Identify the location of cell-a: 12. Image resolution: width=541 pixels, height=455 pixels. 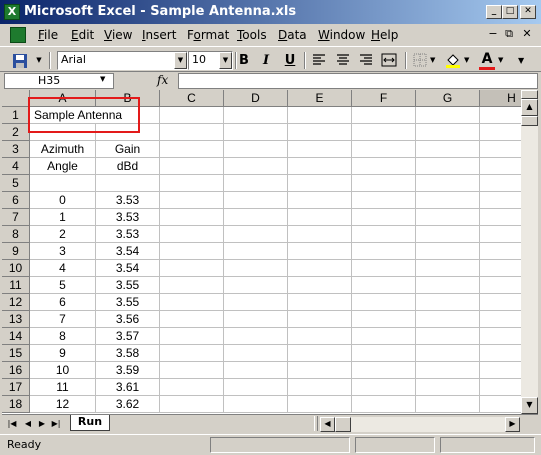
(63, 404).